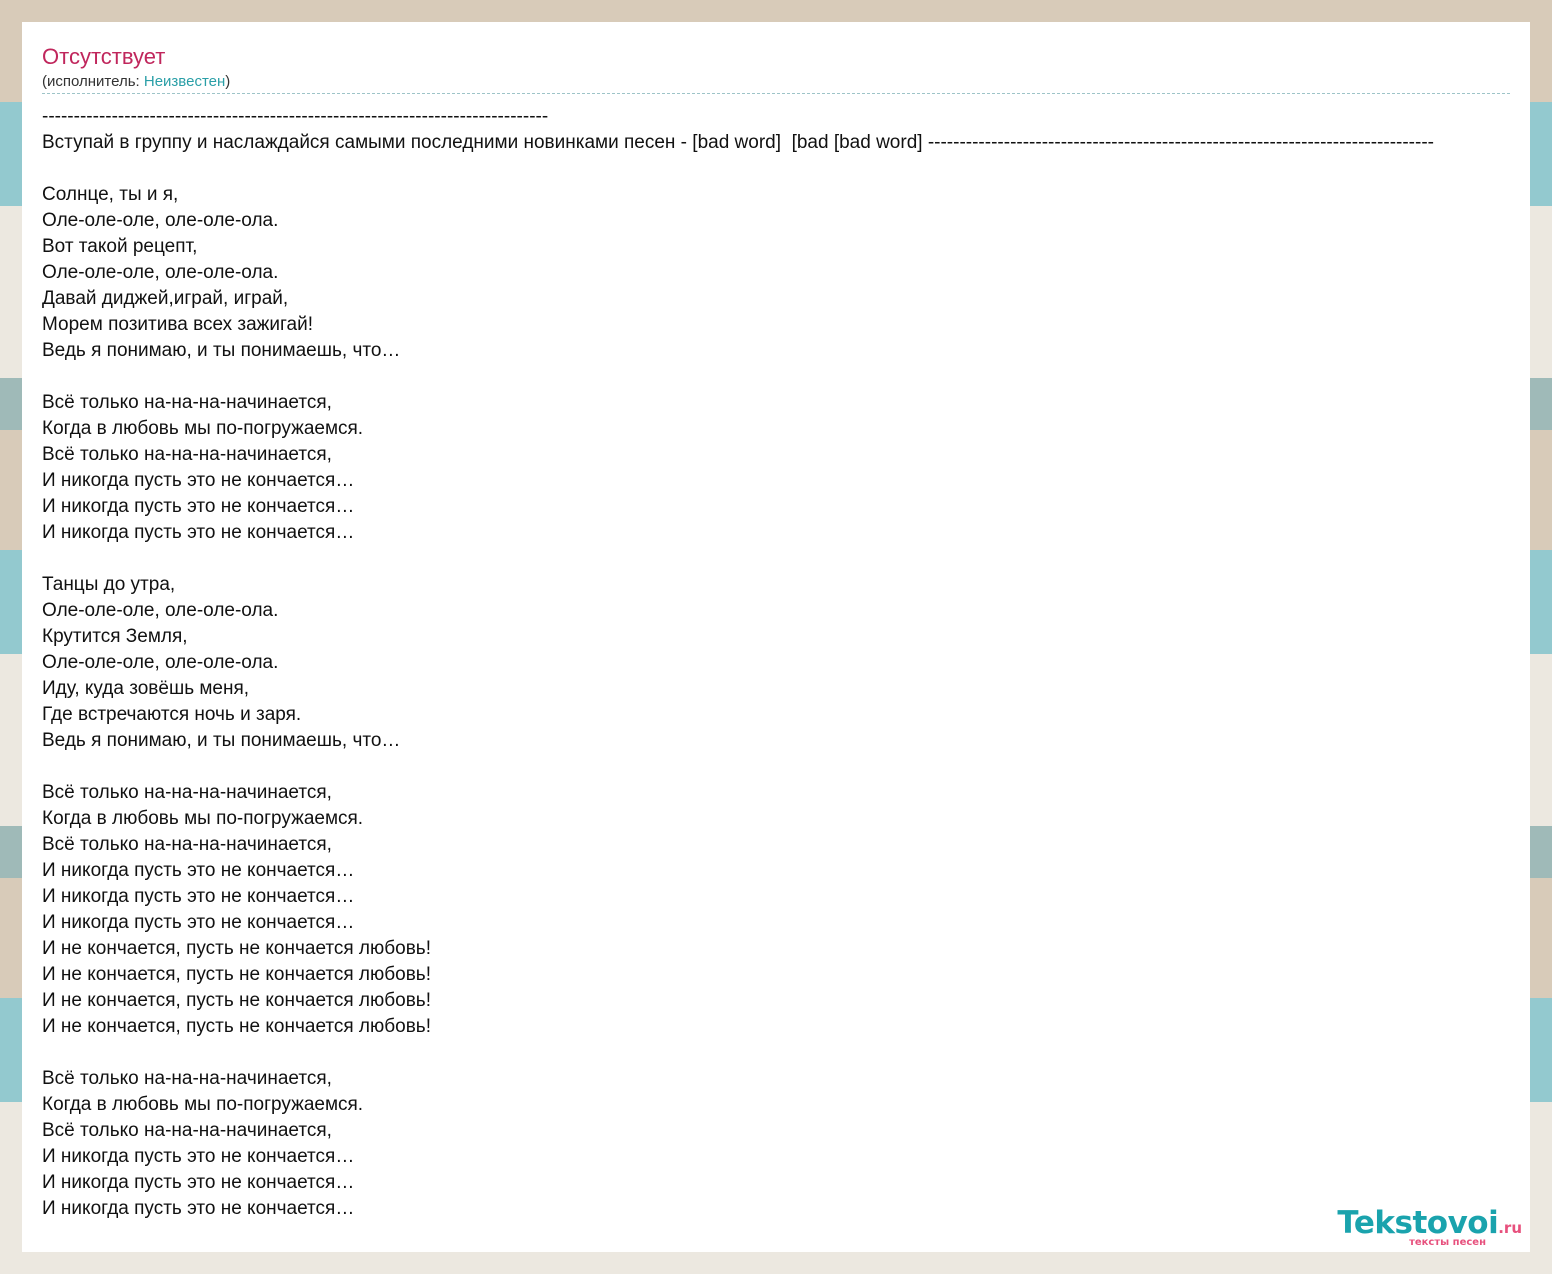  Describe the element at coordinates (146, 688) in the screenshot. I see `lyrics-line: Иду, куда зовёшь меня,` at that location.